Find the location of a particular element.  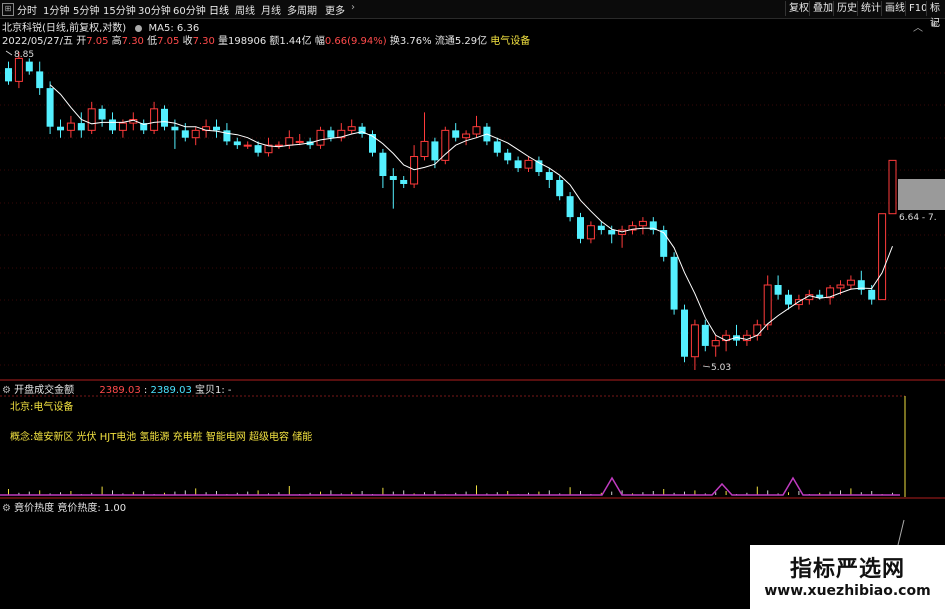

panel3-header: ⚙ 竟价热度 竟价热度: 1.00 is located at coordinates (64, 506).